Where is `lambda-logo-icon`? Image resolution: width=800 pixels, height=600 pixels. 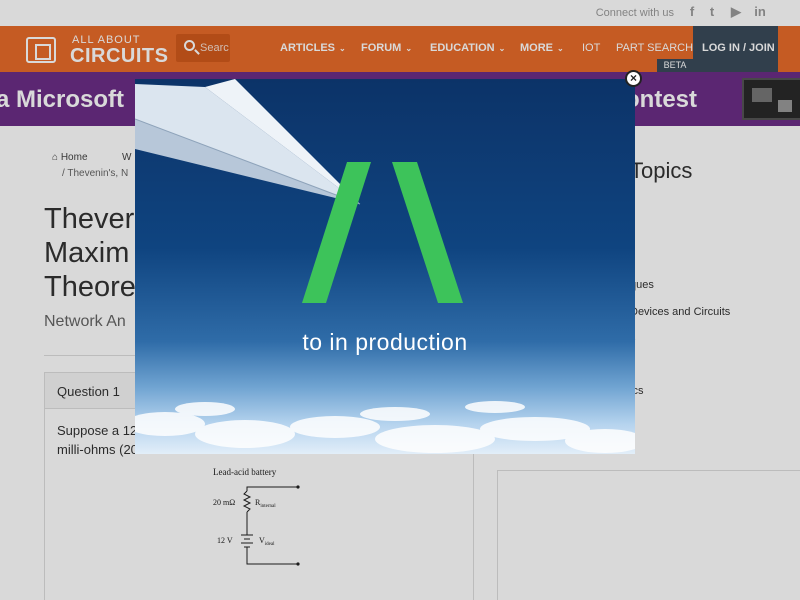 lambda-logo-icon is located at coordinates (382, 232).